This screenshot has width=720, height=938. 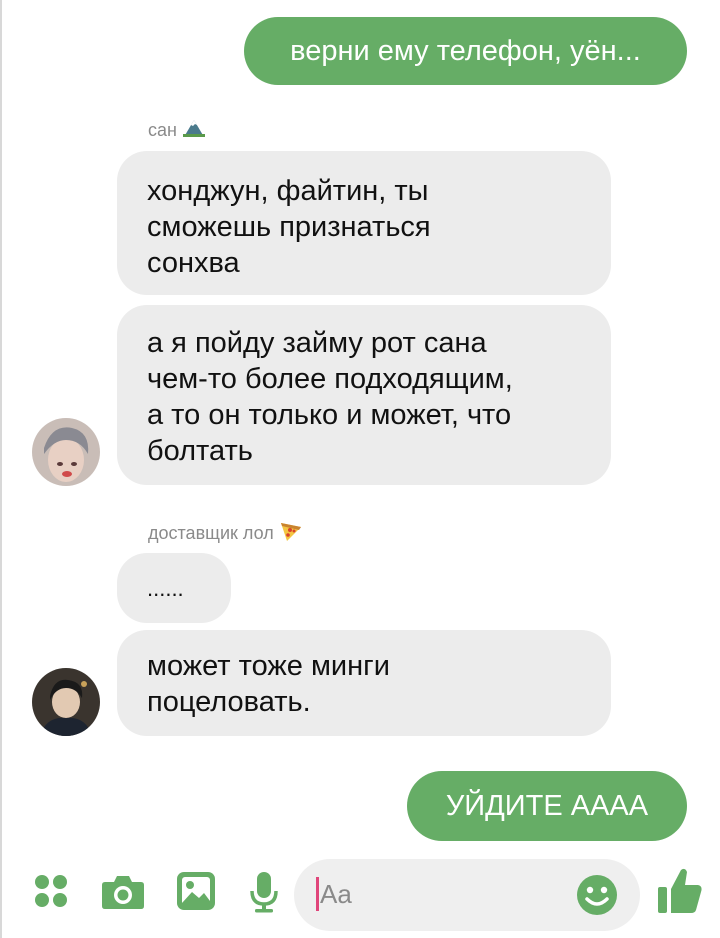 What do you see at coordinates (330, 379) in the screenshot?
I see `message-line: чем-то более подходящим,` at bounding box center [330, 379].